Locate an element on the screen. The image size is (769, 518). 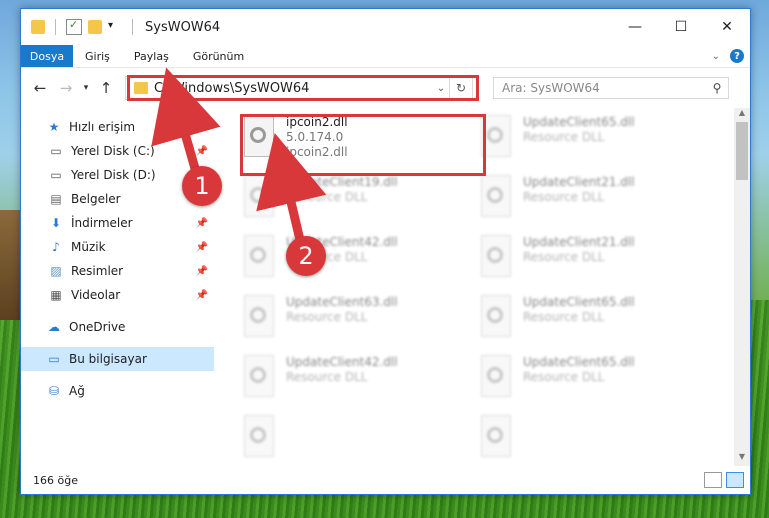
window-title: SysWOW64 is located at coordinates (183, 27).